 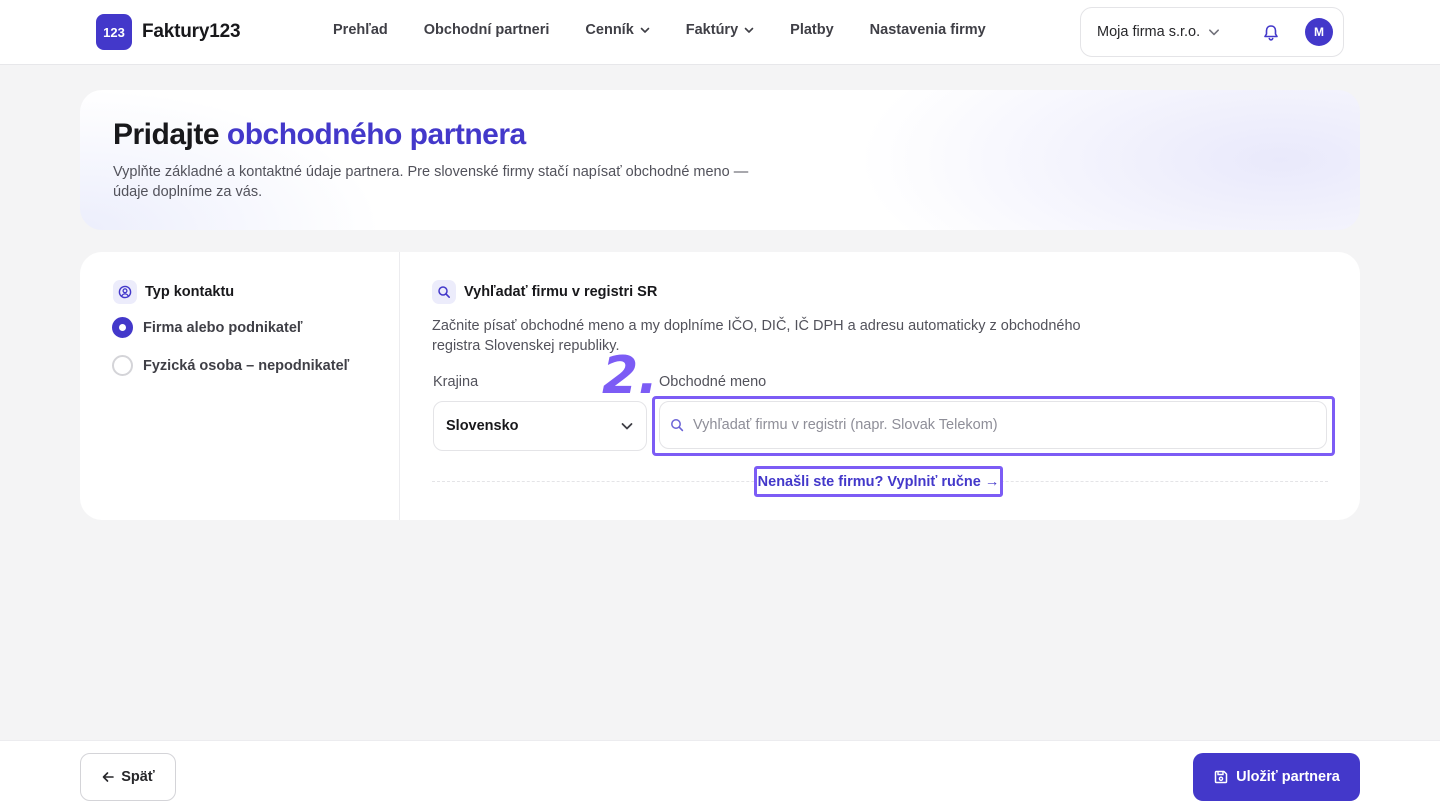 I want to click on company-name: Moja firma s.r.o., so click(x=1149, y=32).